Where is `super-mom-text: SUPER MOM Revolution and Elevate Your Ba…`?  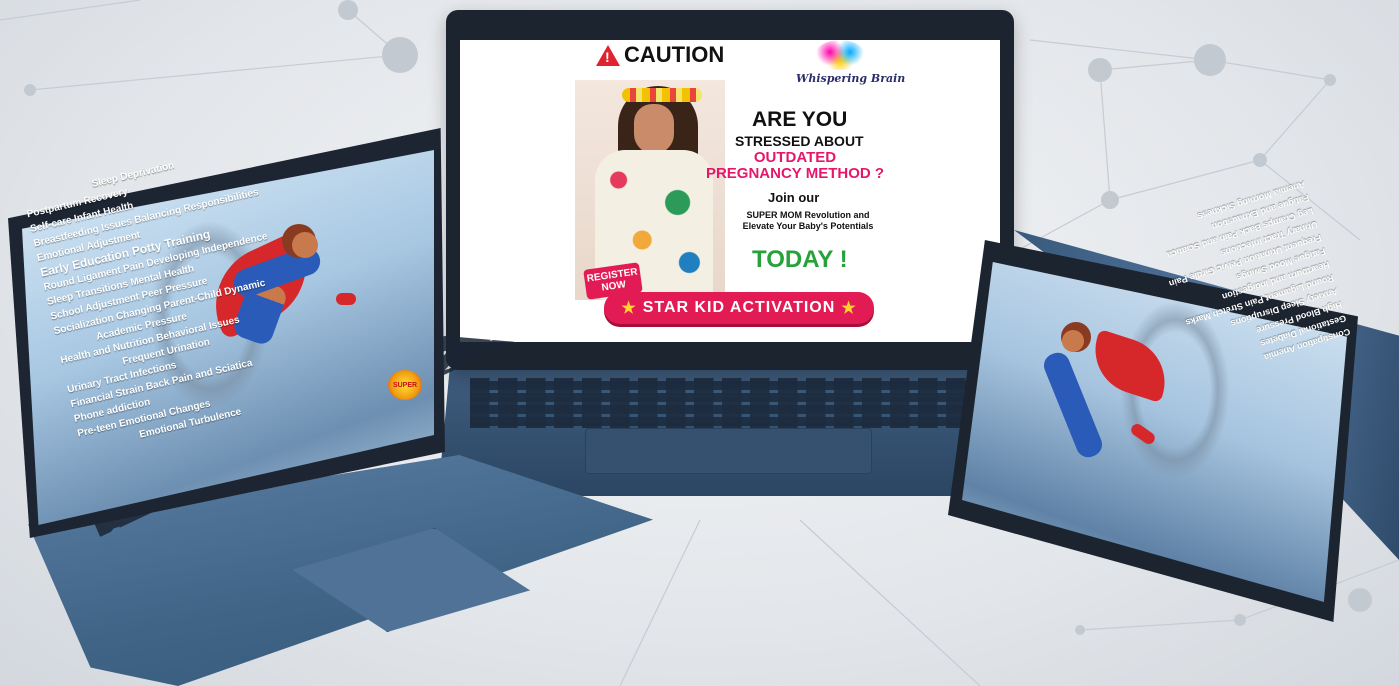 super-mom-text: SUPER MOM Revolution and Elevate Your Ba… is located at coordinates (808, 220).